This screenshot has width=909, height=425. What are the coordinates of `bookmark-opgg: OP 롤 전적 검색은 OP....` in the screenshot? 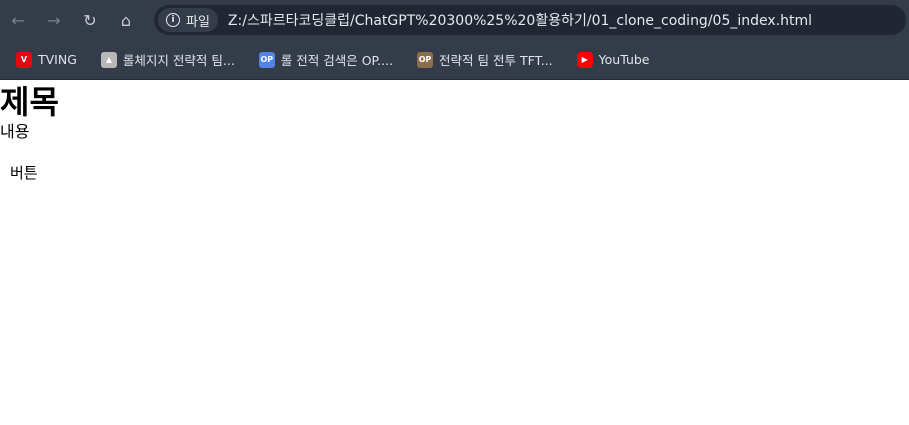 It's located at (326, 60).